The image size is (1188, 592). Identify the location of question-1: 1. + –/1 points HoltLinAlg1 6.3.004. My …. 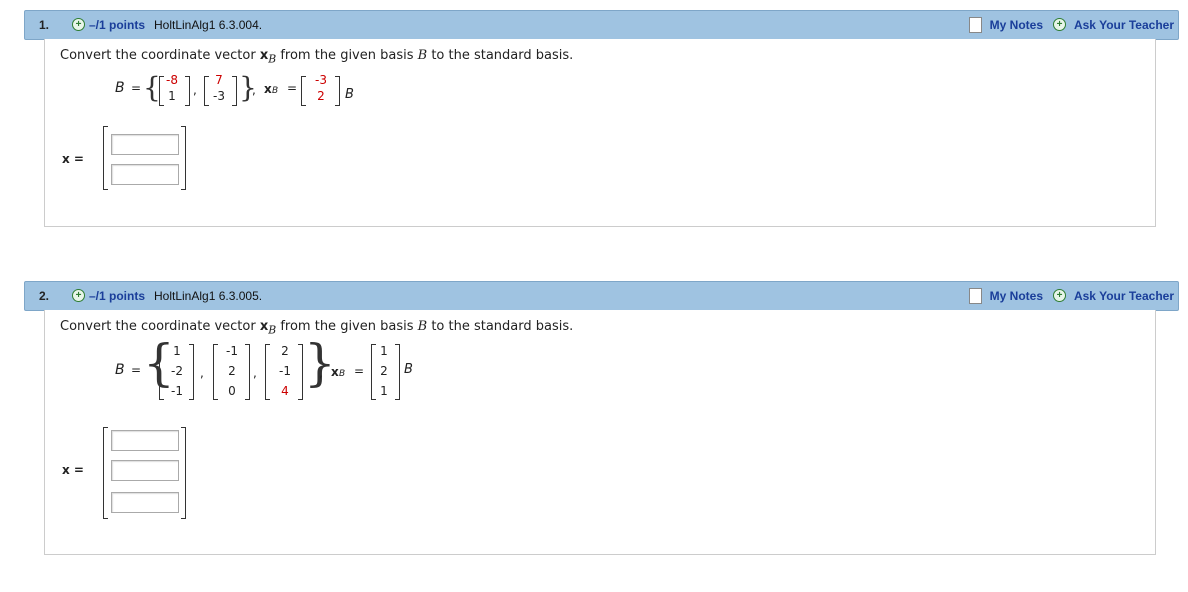
(601, 25).